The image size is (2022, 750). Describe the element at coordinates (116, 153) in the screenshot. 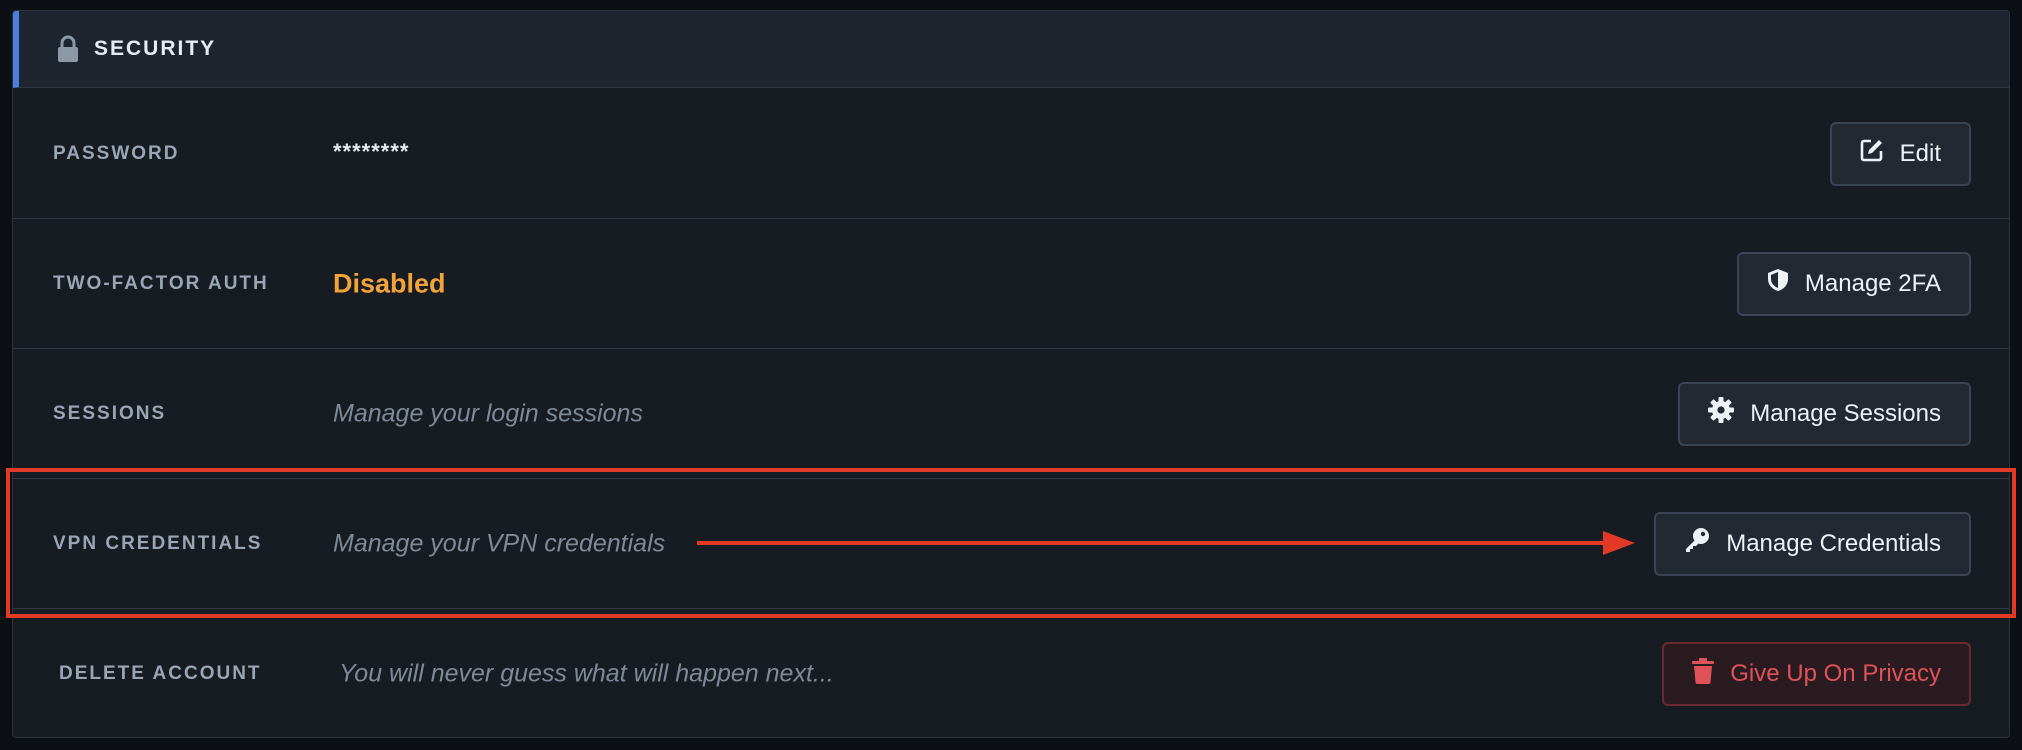

I see `password-label: PASSWORD` at that location.